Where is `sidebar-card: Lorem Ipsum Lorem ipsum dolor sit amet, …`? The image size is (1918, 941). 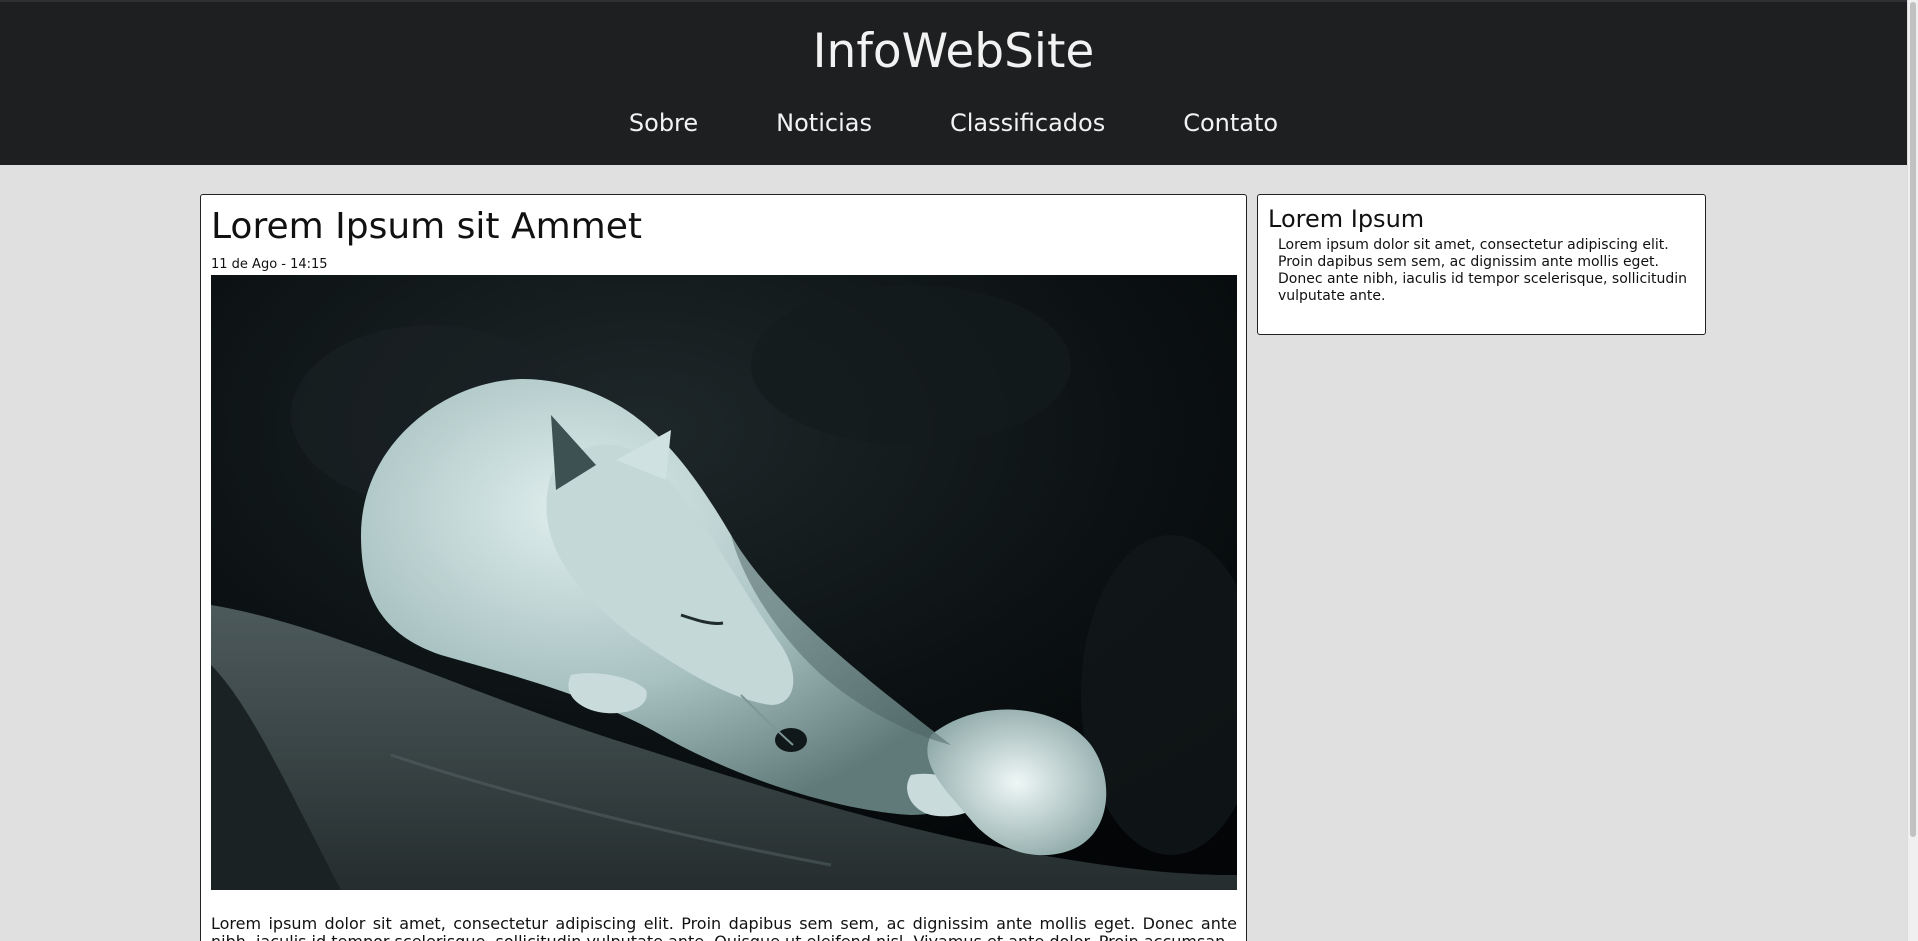 sidebar-card: Lorem Ipsum Lorem ipsum dolor sit amet, … is located at coordinates (1481, 264).